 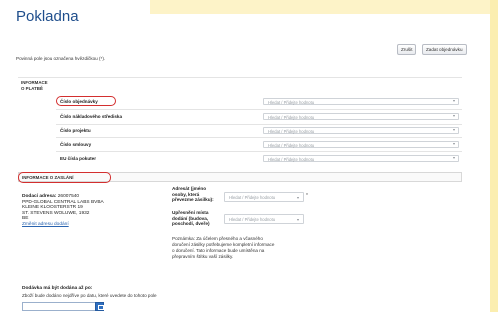 What do you see at coordinates (78, 158) in the screenshot?
I see `eu-numbers-label: EU čísla pokuter` at bounding box center [78, 158].